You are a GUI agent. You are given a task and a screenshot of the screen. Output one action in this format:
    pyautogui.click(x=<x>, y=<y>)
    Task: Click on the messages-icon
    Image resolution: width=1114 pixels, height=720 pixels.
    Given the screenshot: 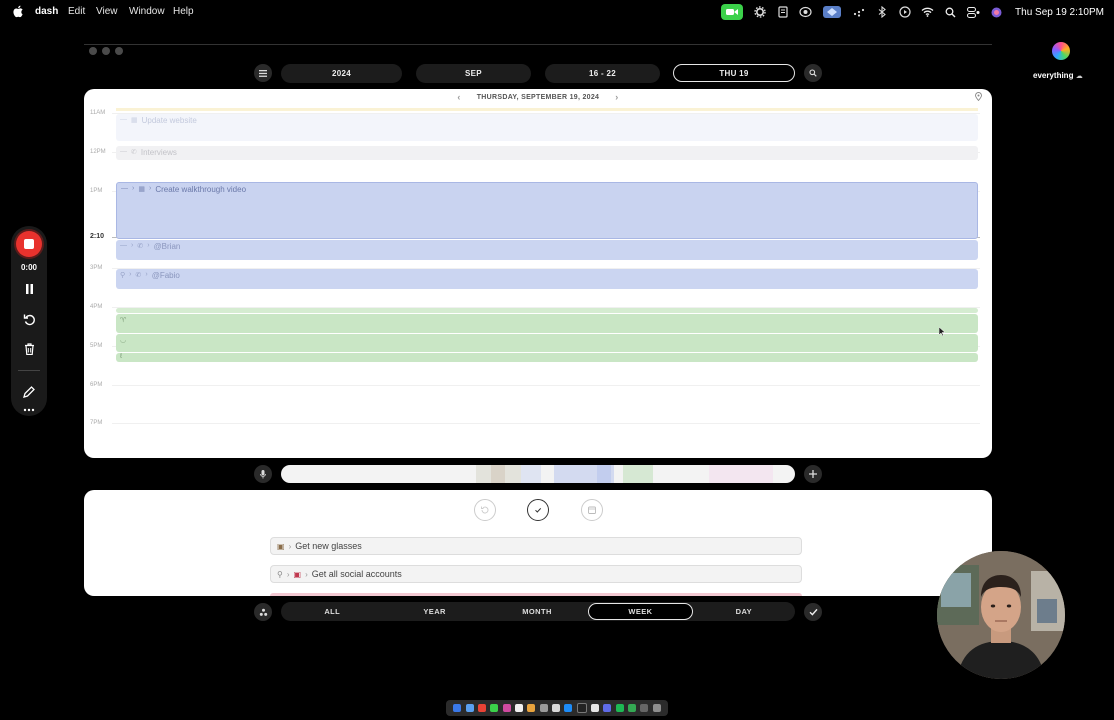 What is the action you would take?
    pyautogui.click(x=494, y=708)
    